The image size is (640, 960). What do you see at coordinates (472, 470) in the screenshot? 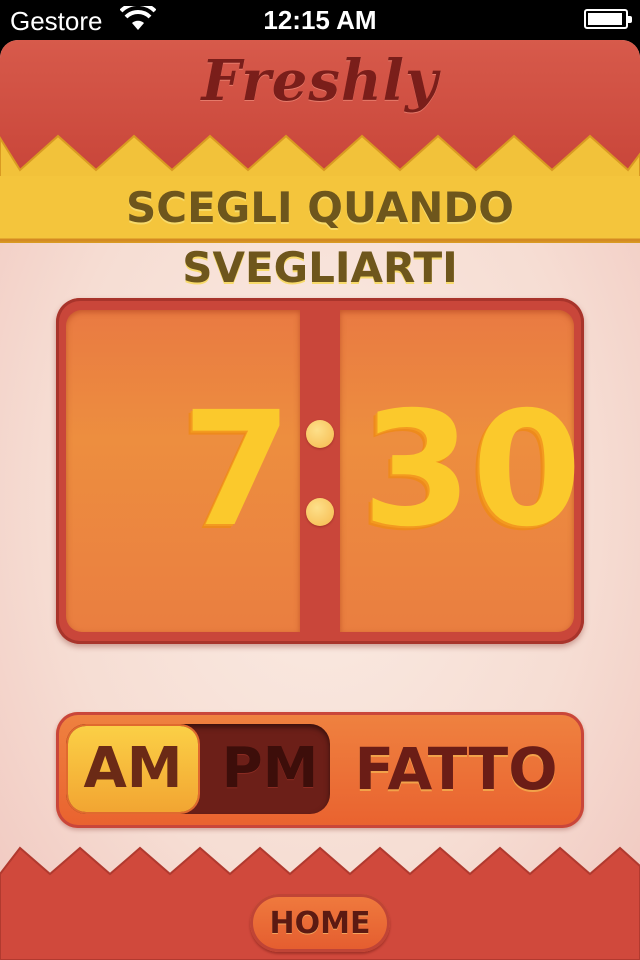
I see `minute-value: 30` at bounding box center [472, 470].